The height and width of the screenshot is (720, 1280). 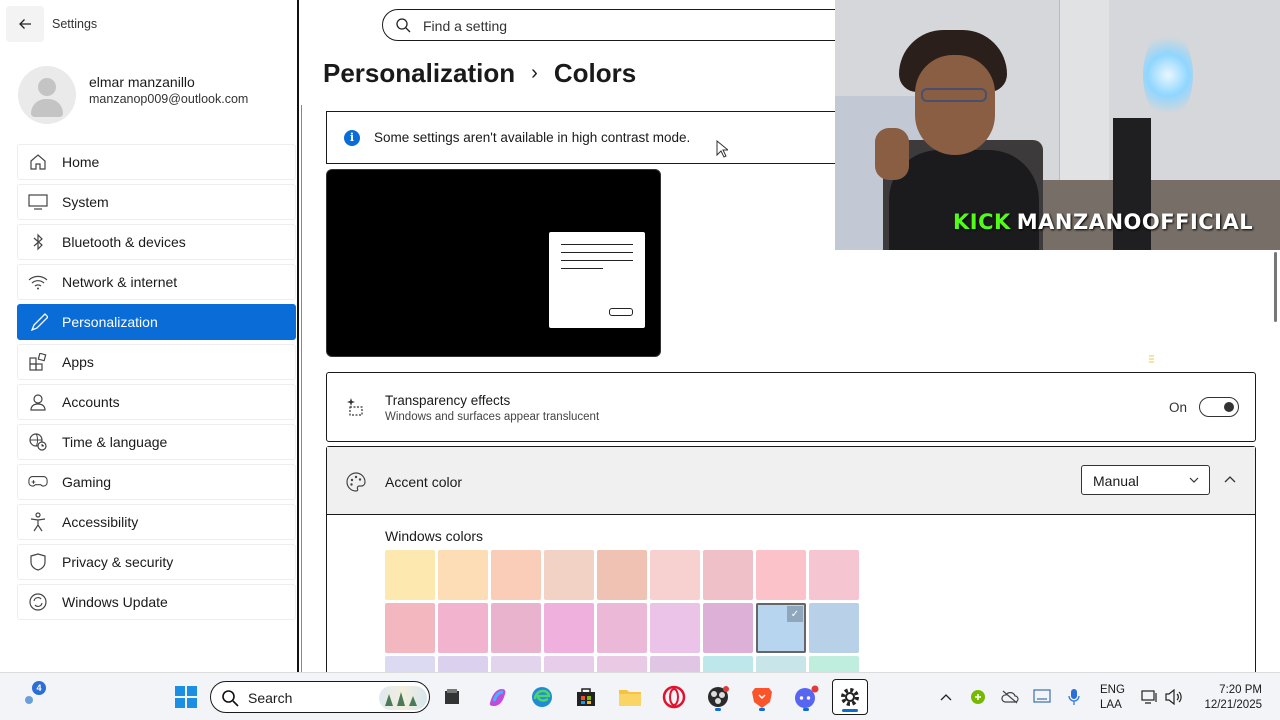 I want to click on sidebar-item-system: System, so click(x=156, y=202).